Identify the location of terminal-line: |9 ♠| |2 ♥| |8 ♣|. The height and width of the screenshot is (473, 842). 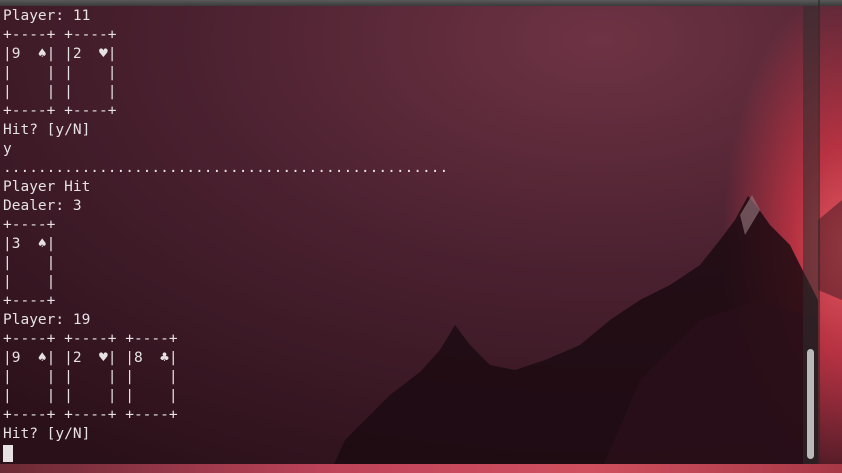
(90, 358).